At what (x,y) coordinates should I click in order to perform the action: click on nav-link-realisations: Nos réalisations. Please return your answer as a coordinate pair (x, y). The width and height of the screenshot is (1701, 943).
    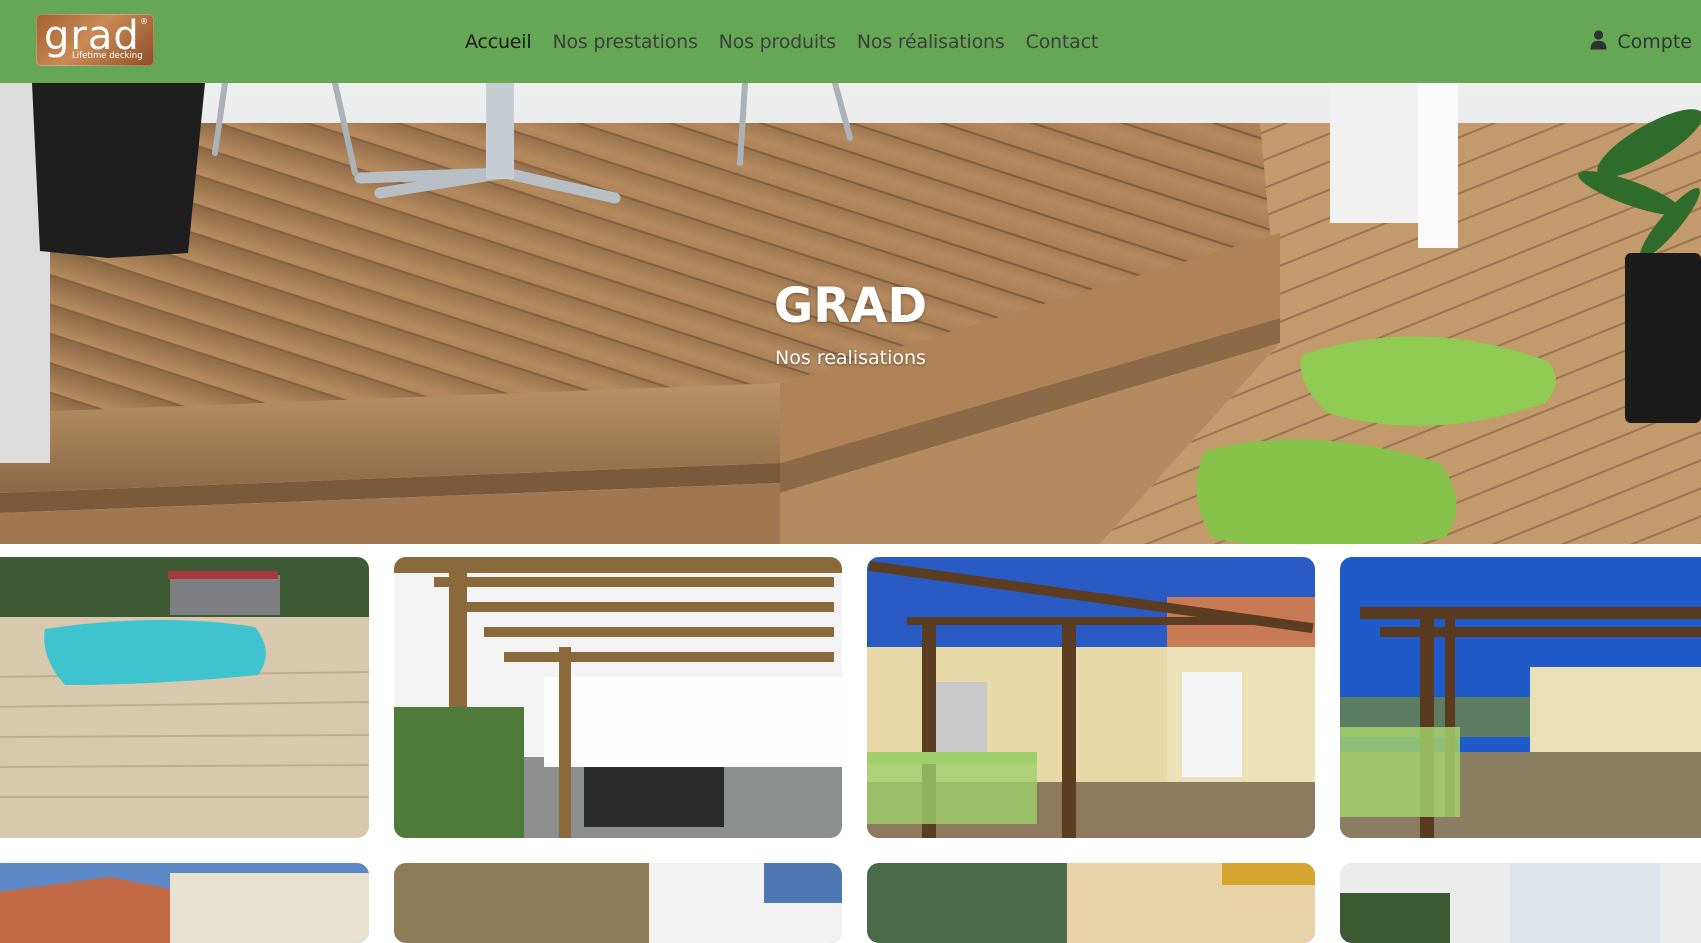
    Looking at the image, I should click on (931, 42).